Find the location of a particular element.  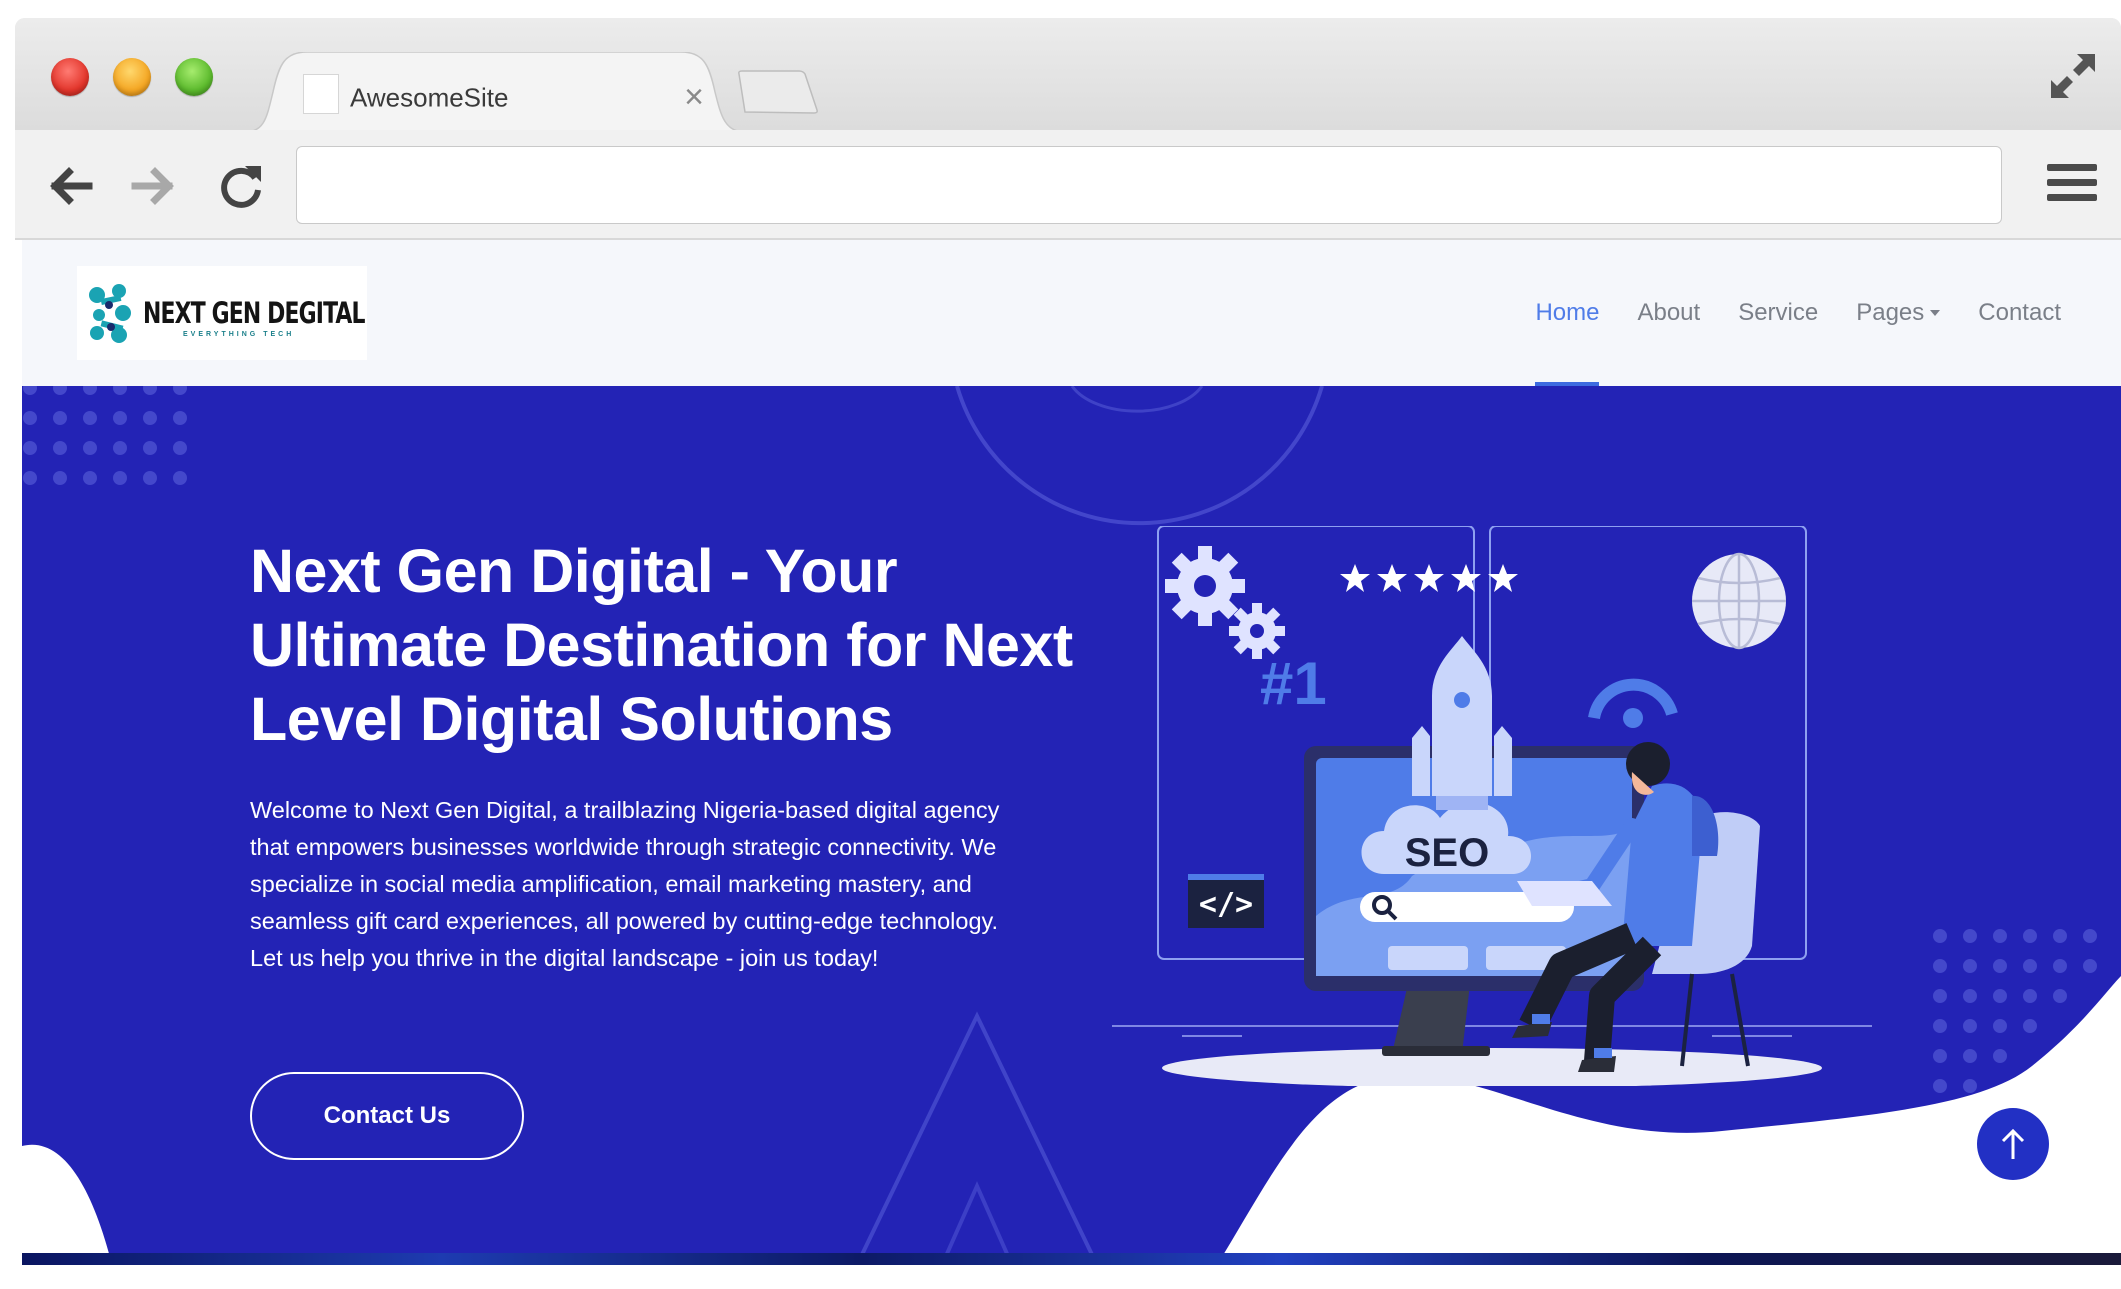

caret-down-icon is located at coordinates (1935, 313).